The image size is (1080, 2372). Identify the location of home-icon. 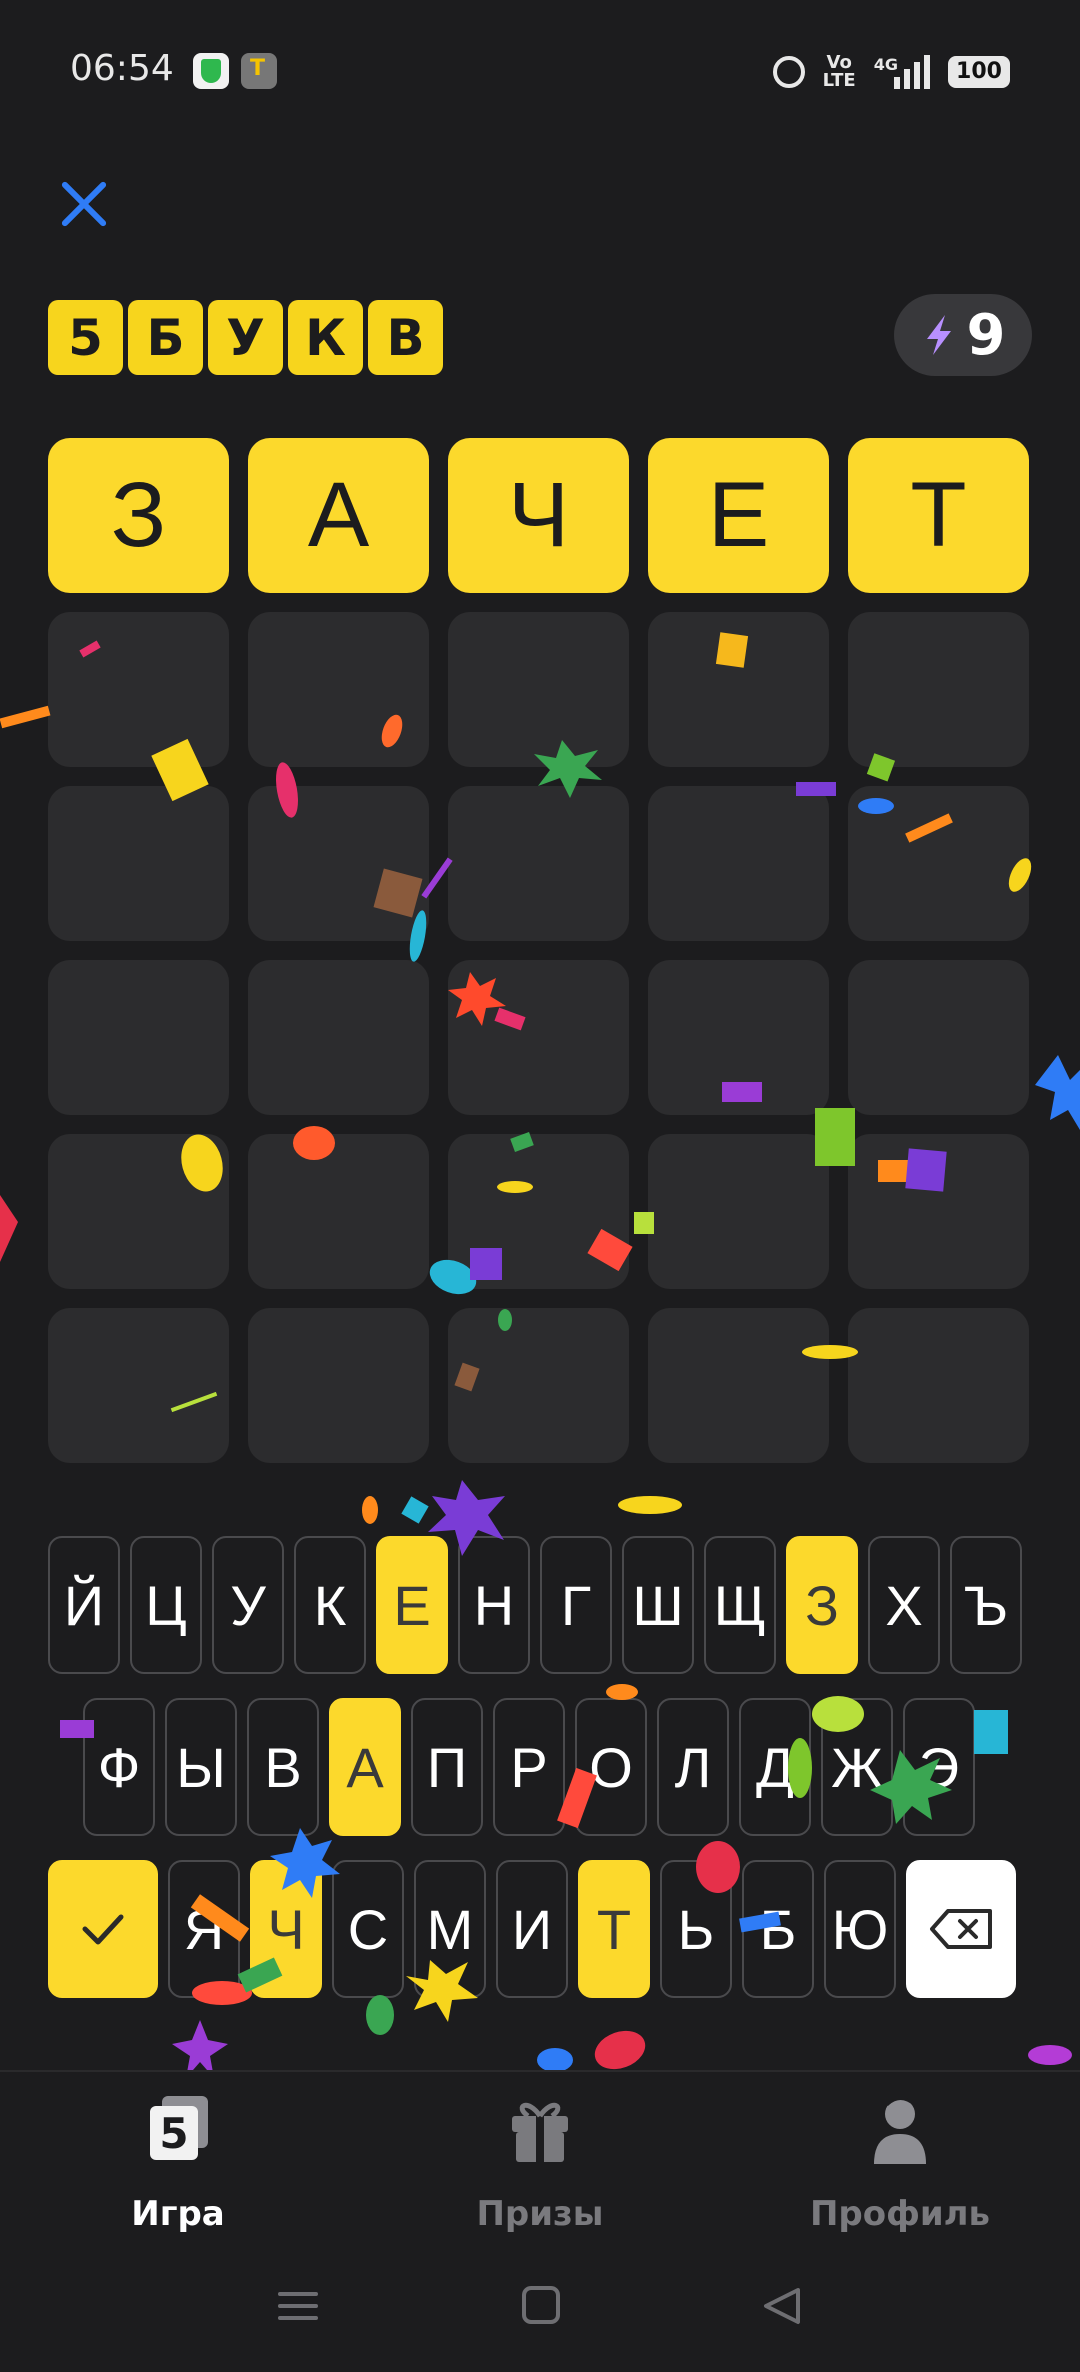
(541, 2305).